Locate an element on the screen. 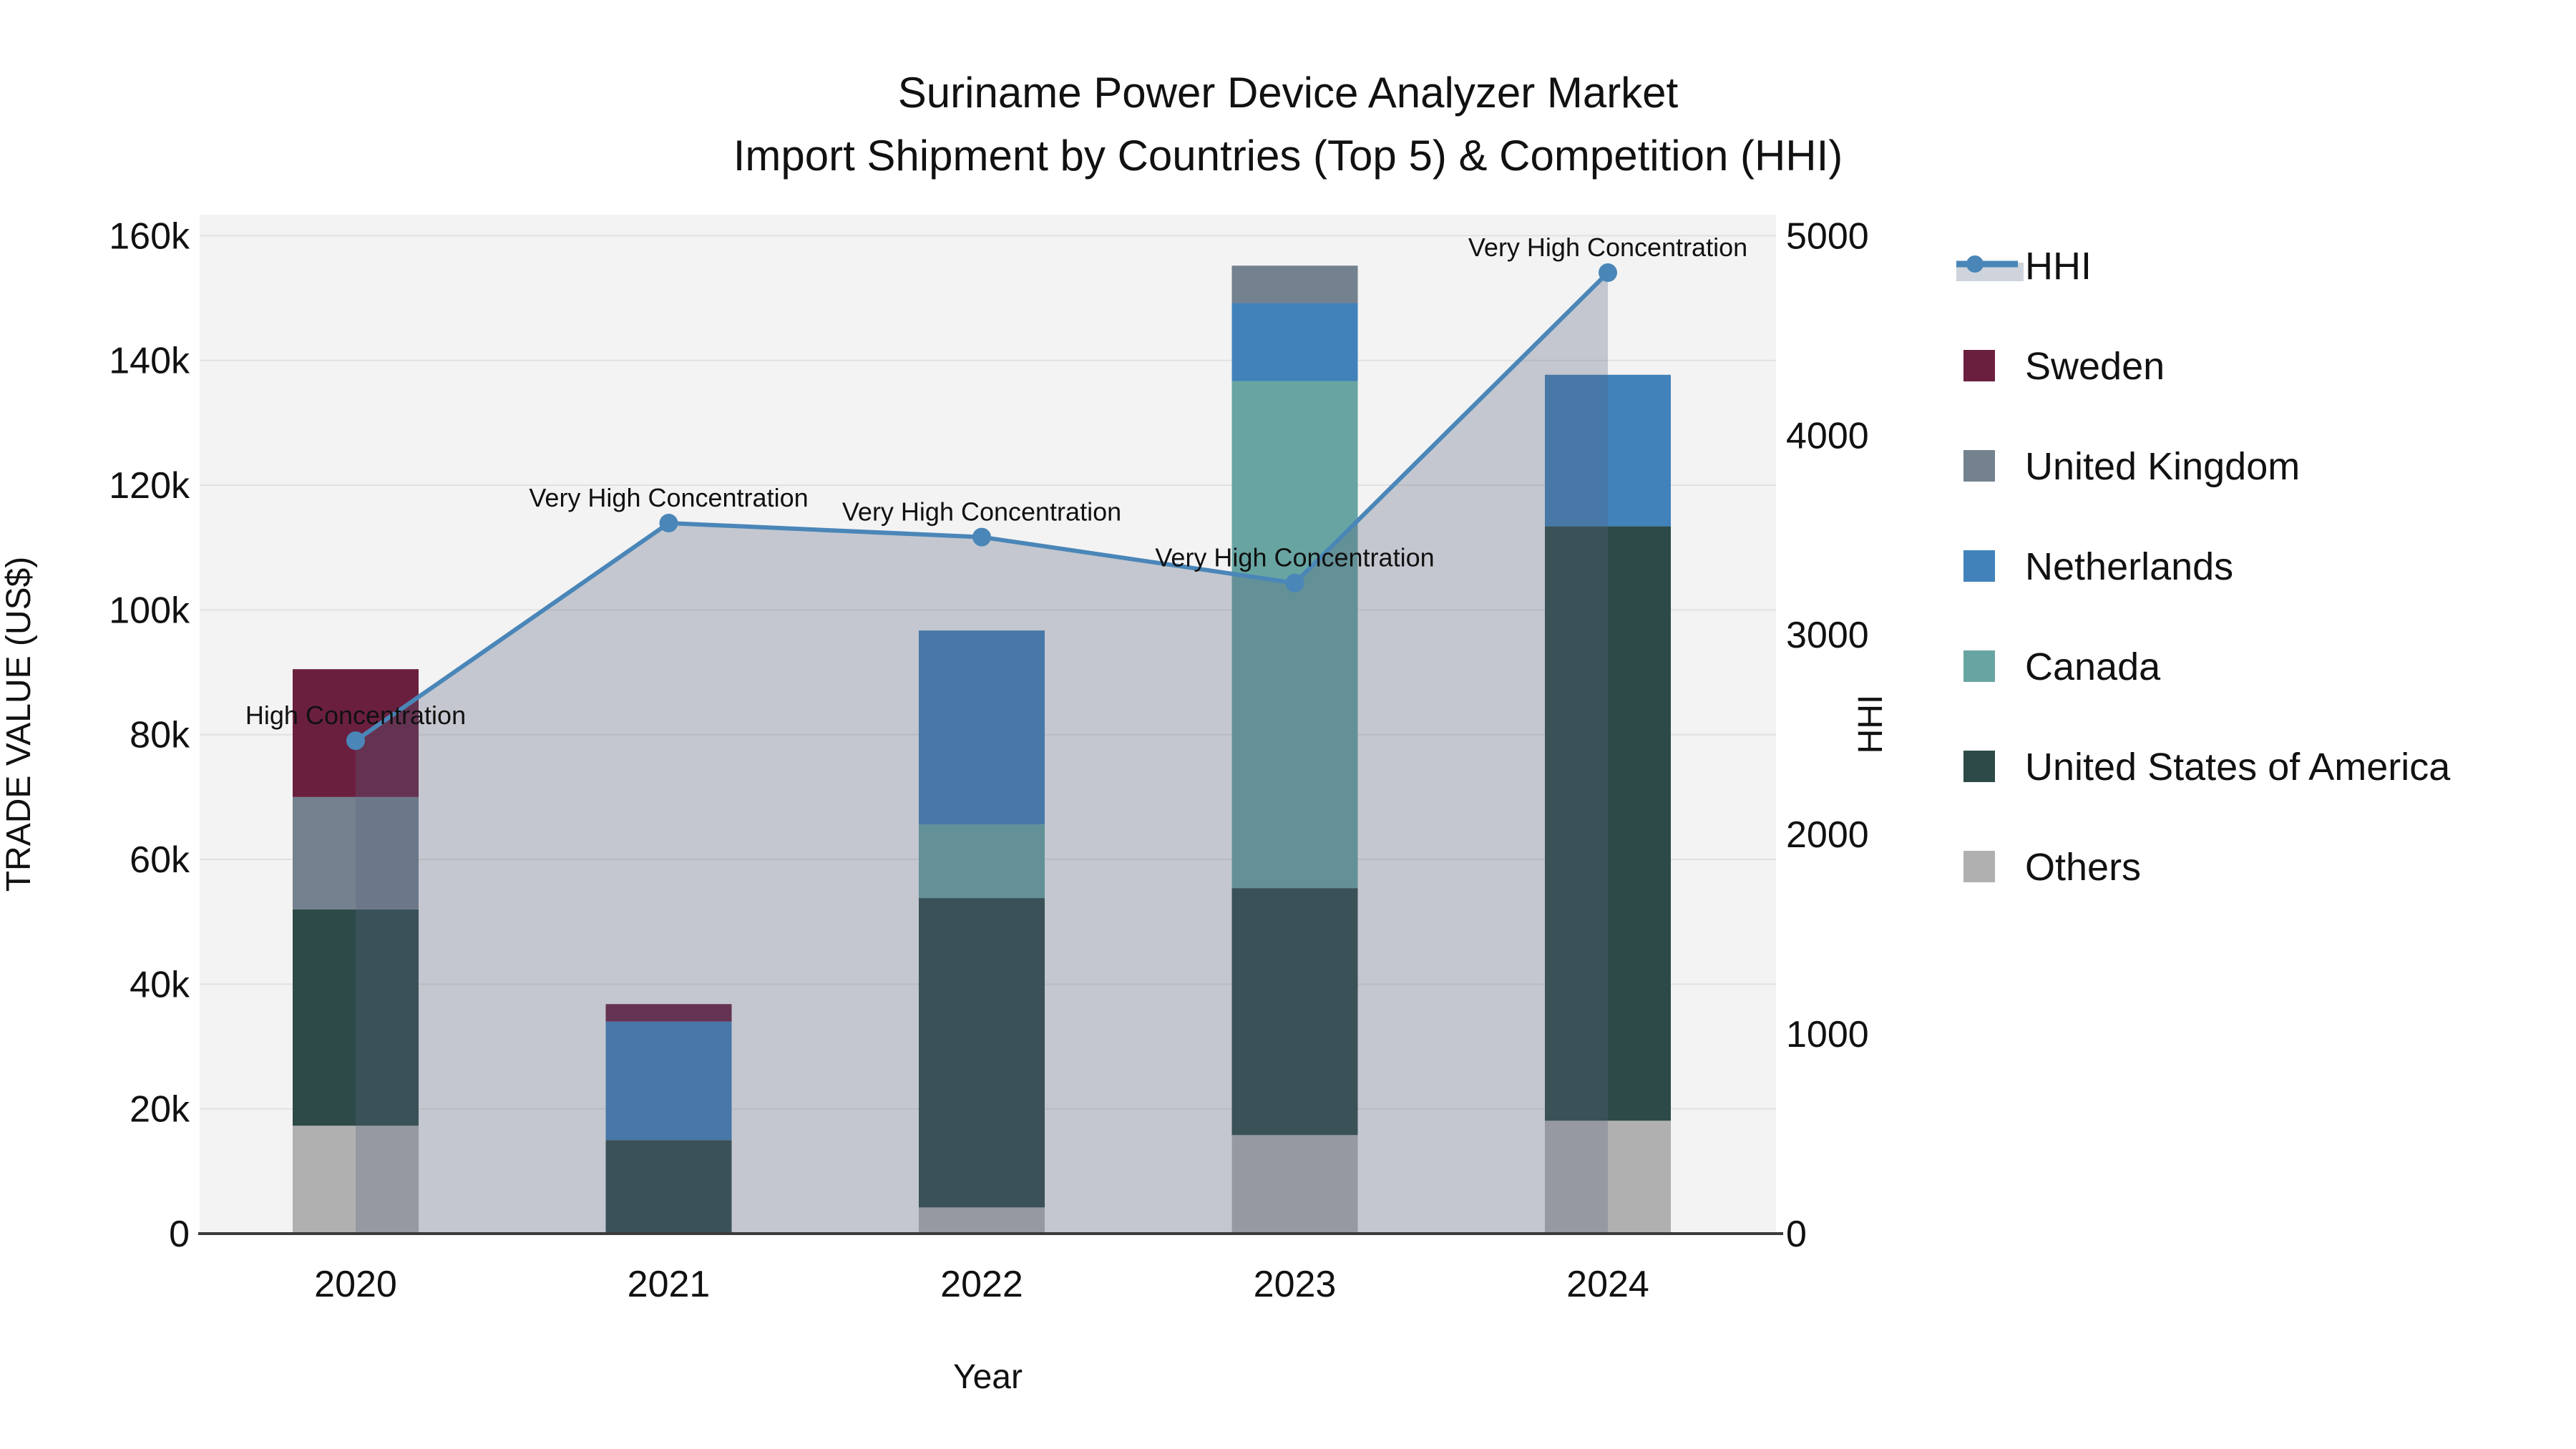  legend-swatch-sweden is located at coordinates (1979, 365).